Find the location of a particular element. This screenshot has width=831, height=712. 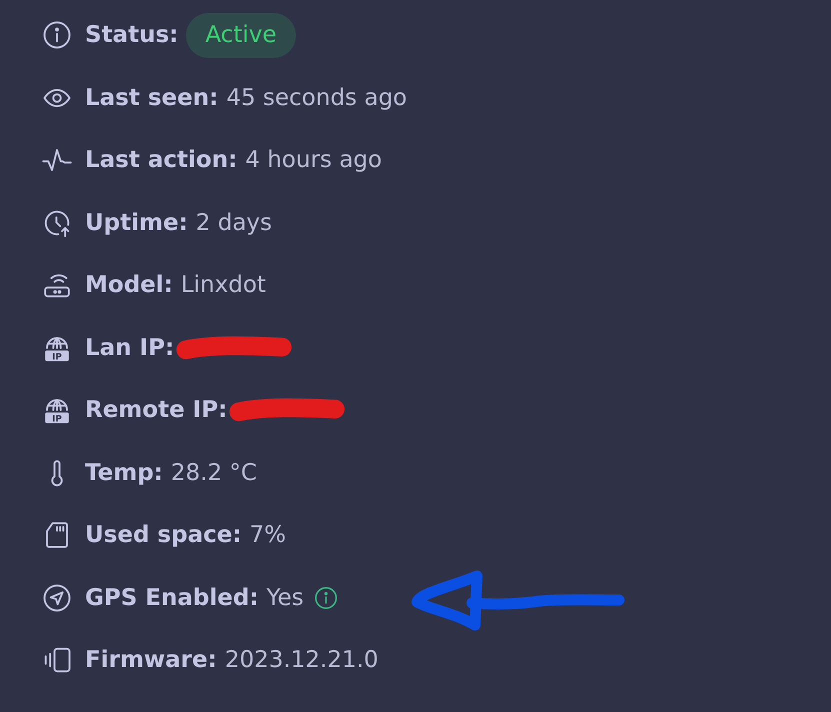

field-value: Yes is located at coordinates (285, 597).